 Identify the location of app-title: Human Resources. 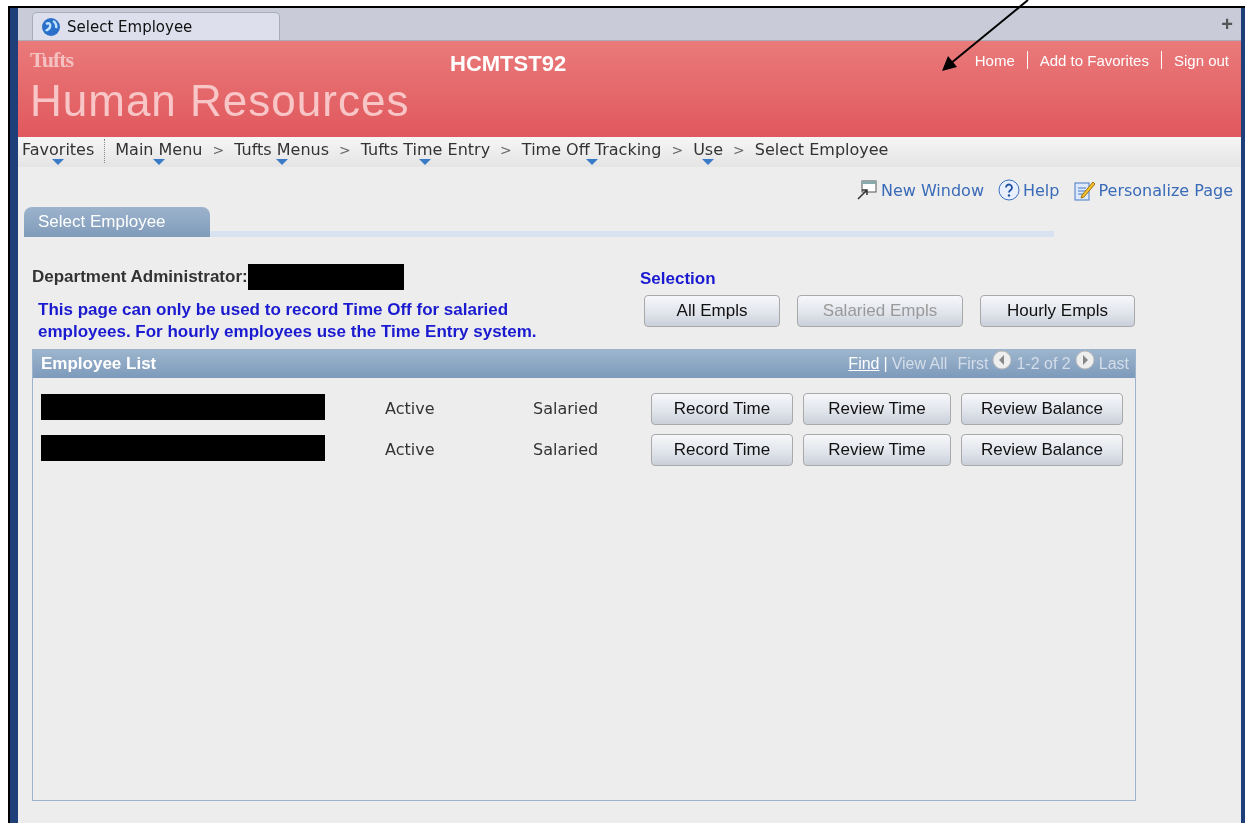
(220, 101).